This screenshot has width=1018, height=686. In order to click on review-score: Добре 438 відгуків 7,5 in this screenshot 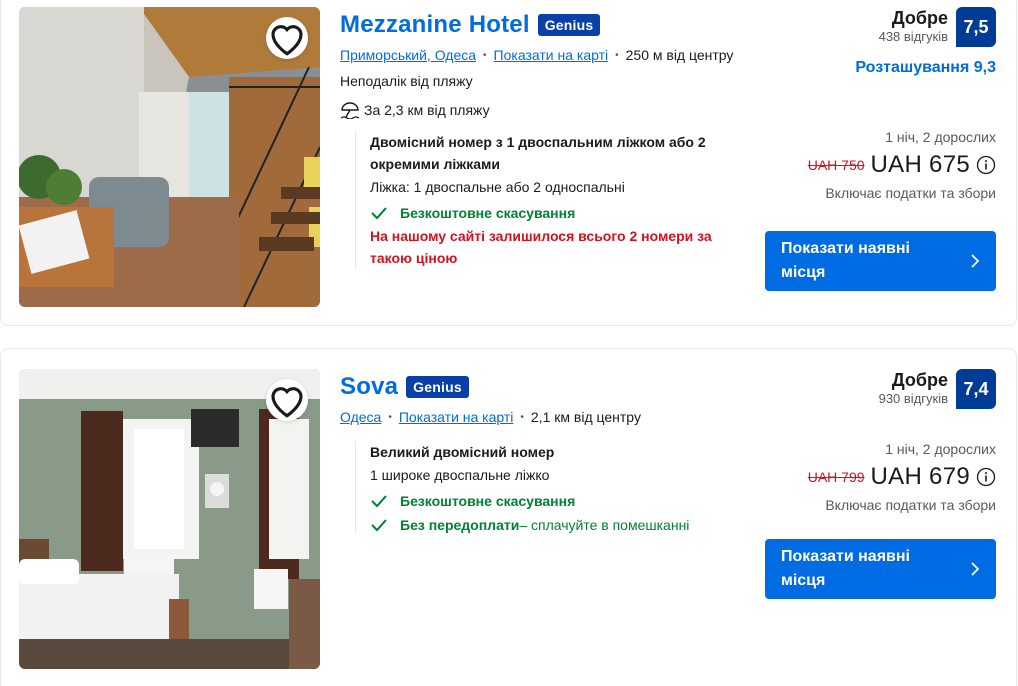, I will do `click(876, 27)`.